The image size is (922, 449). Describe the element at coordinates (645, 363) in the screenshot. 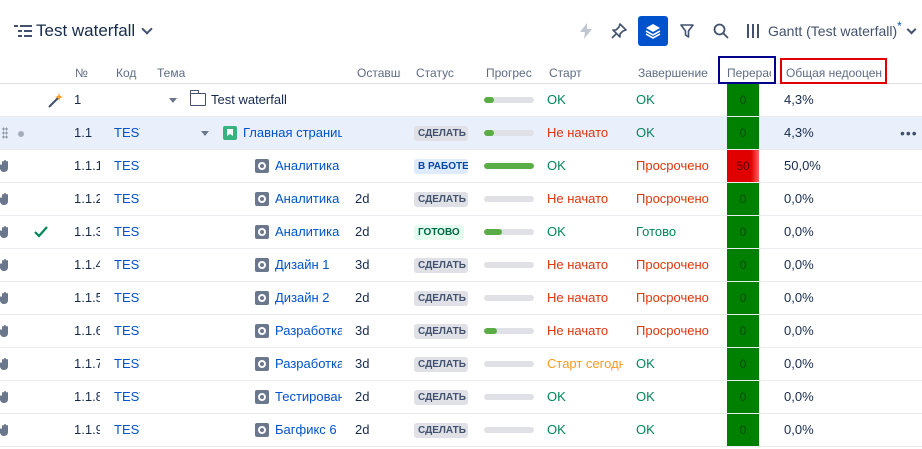

I see `finish-status: OK` at that location.